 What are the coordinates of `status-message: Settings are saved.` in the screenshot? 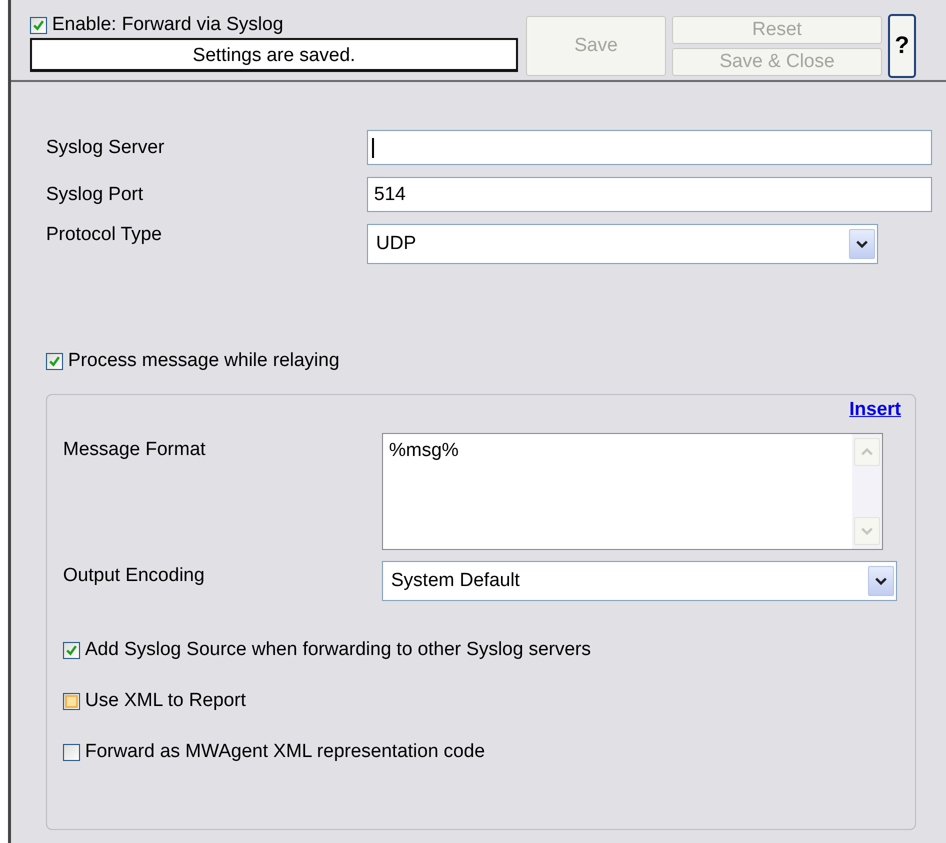 It's located at (274, 55).